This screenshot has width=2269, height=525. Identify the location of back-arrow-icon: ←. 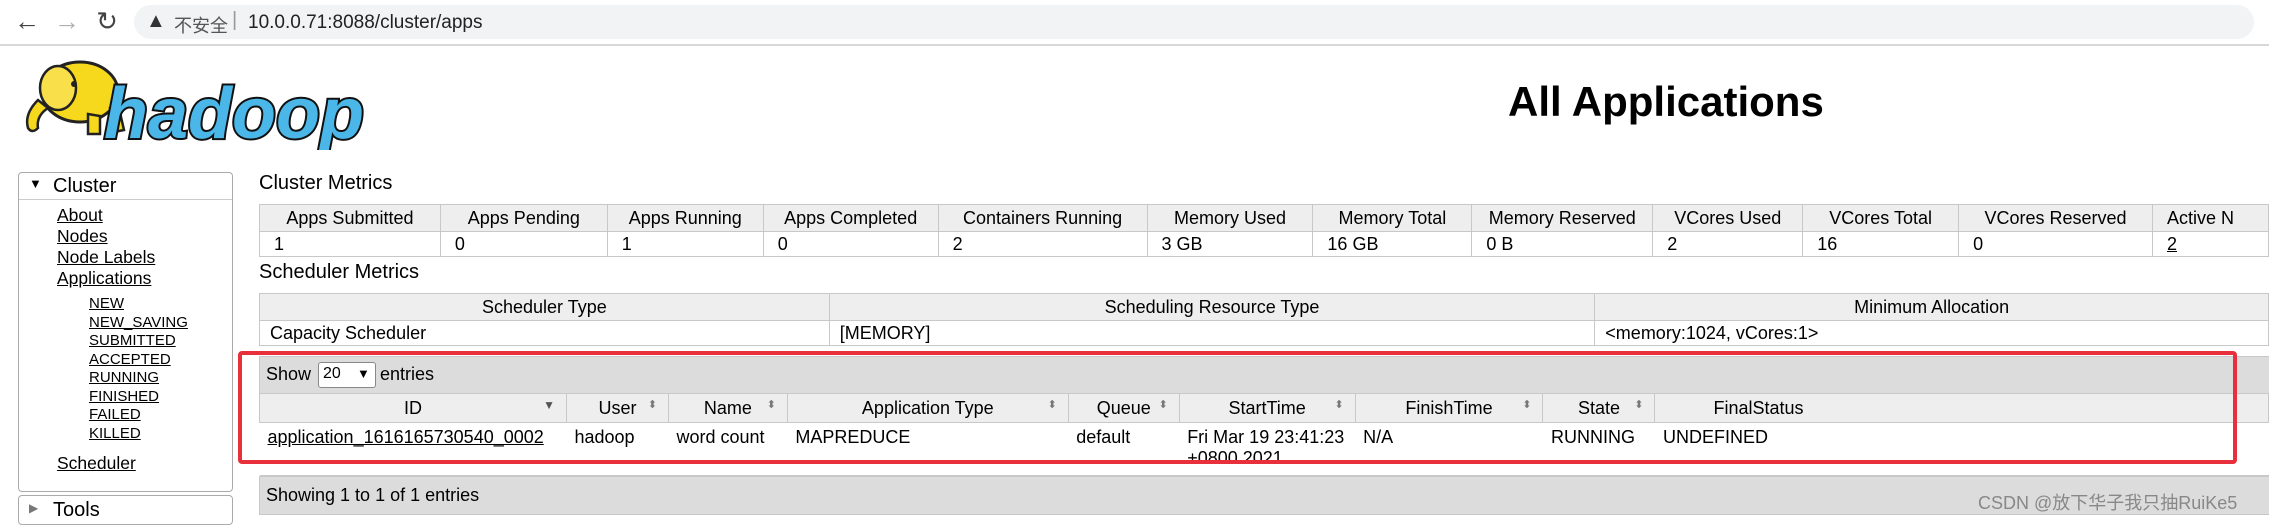
(27, 21).